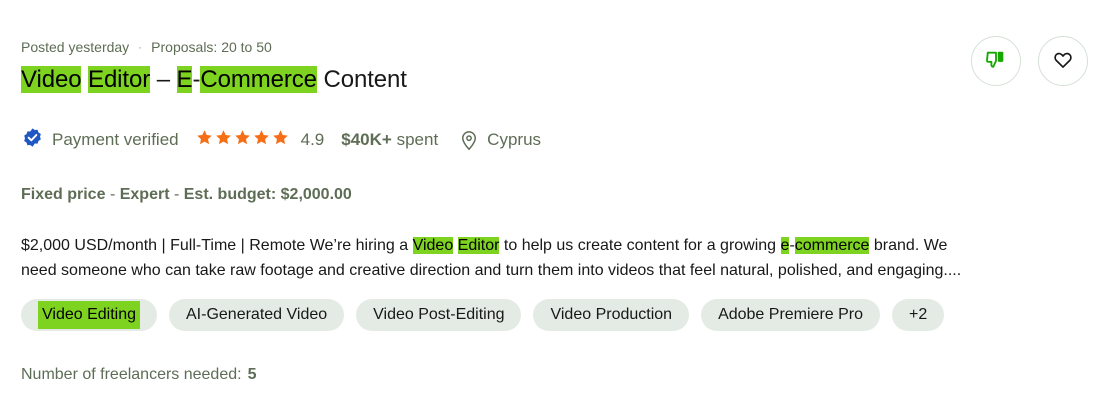  What do you see at coordinates (792, 245) in the screenshot?
I see `description-text: -` at bounding box center [792, 245].